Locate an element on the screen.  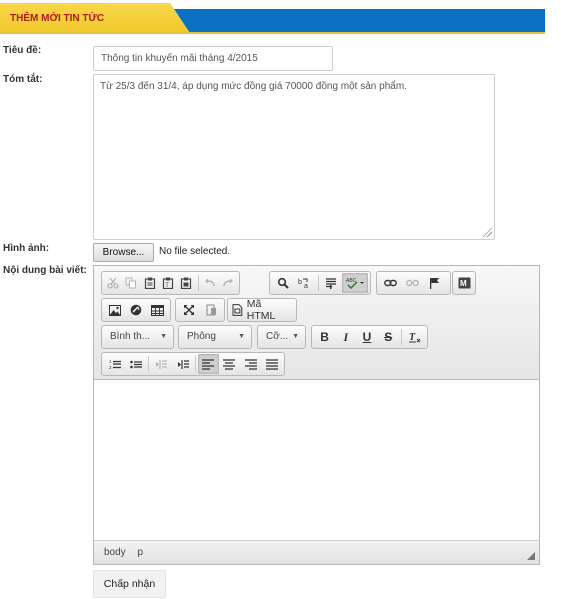
source-label: Mã HTML is located at coordinates (261, 310).